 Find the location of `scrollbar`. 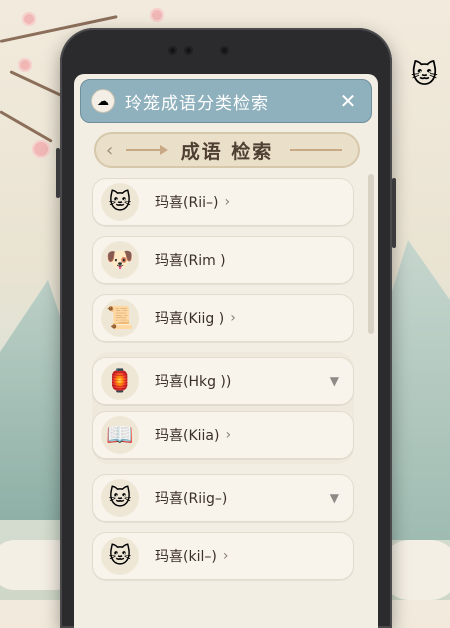

scrollbar is located at coordinates (371, 254).